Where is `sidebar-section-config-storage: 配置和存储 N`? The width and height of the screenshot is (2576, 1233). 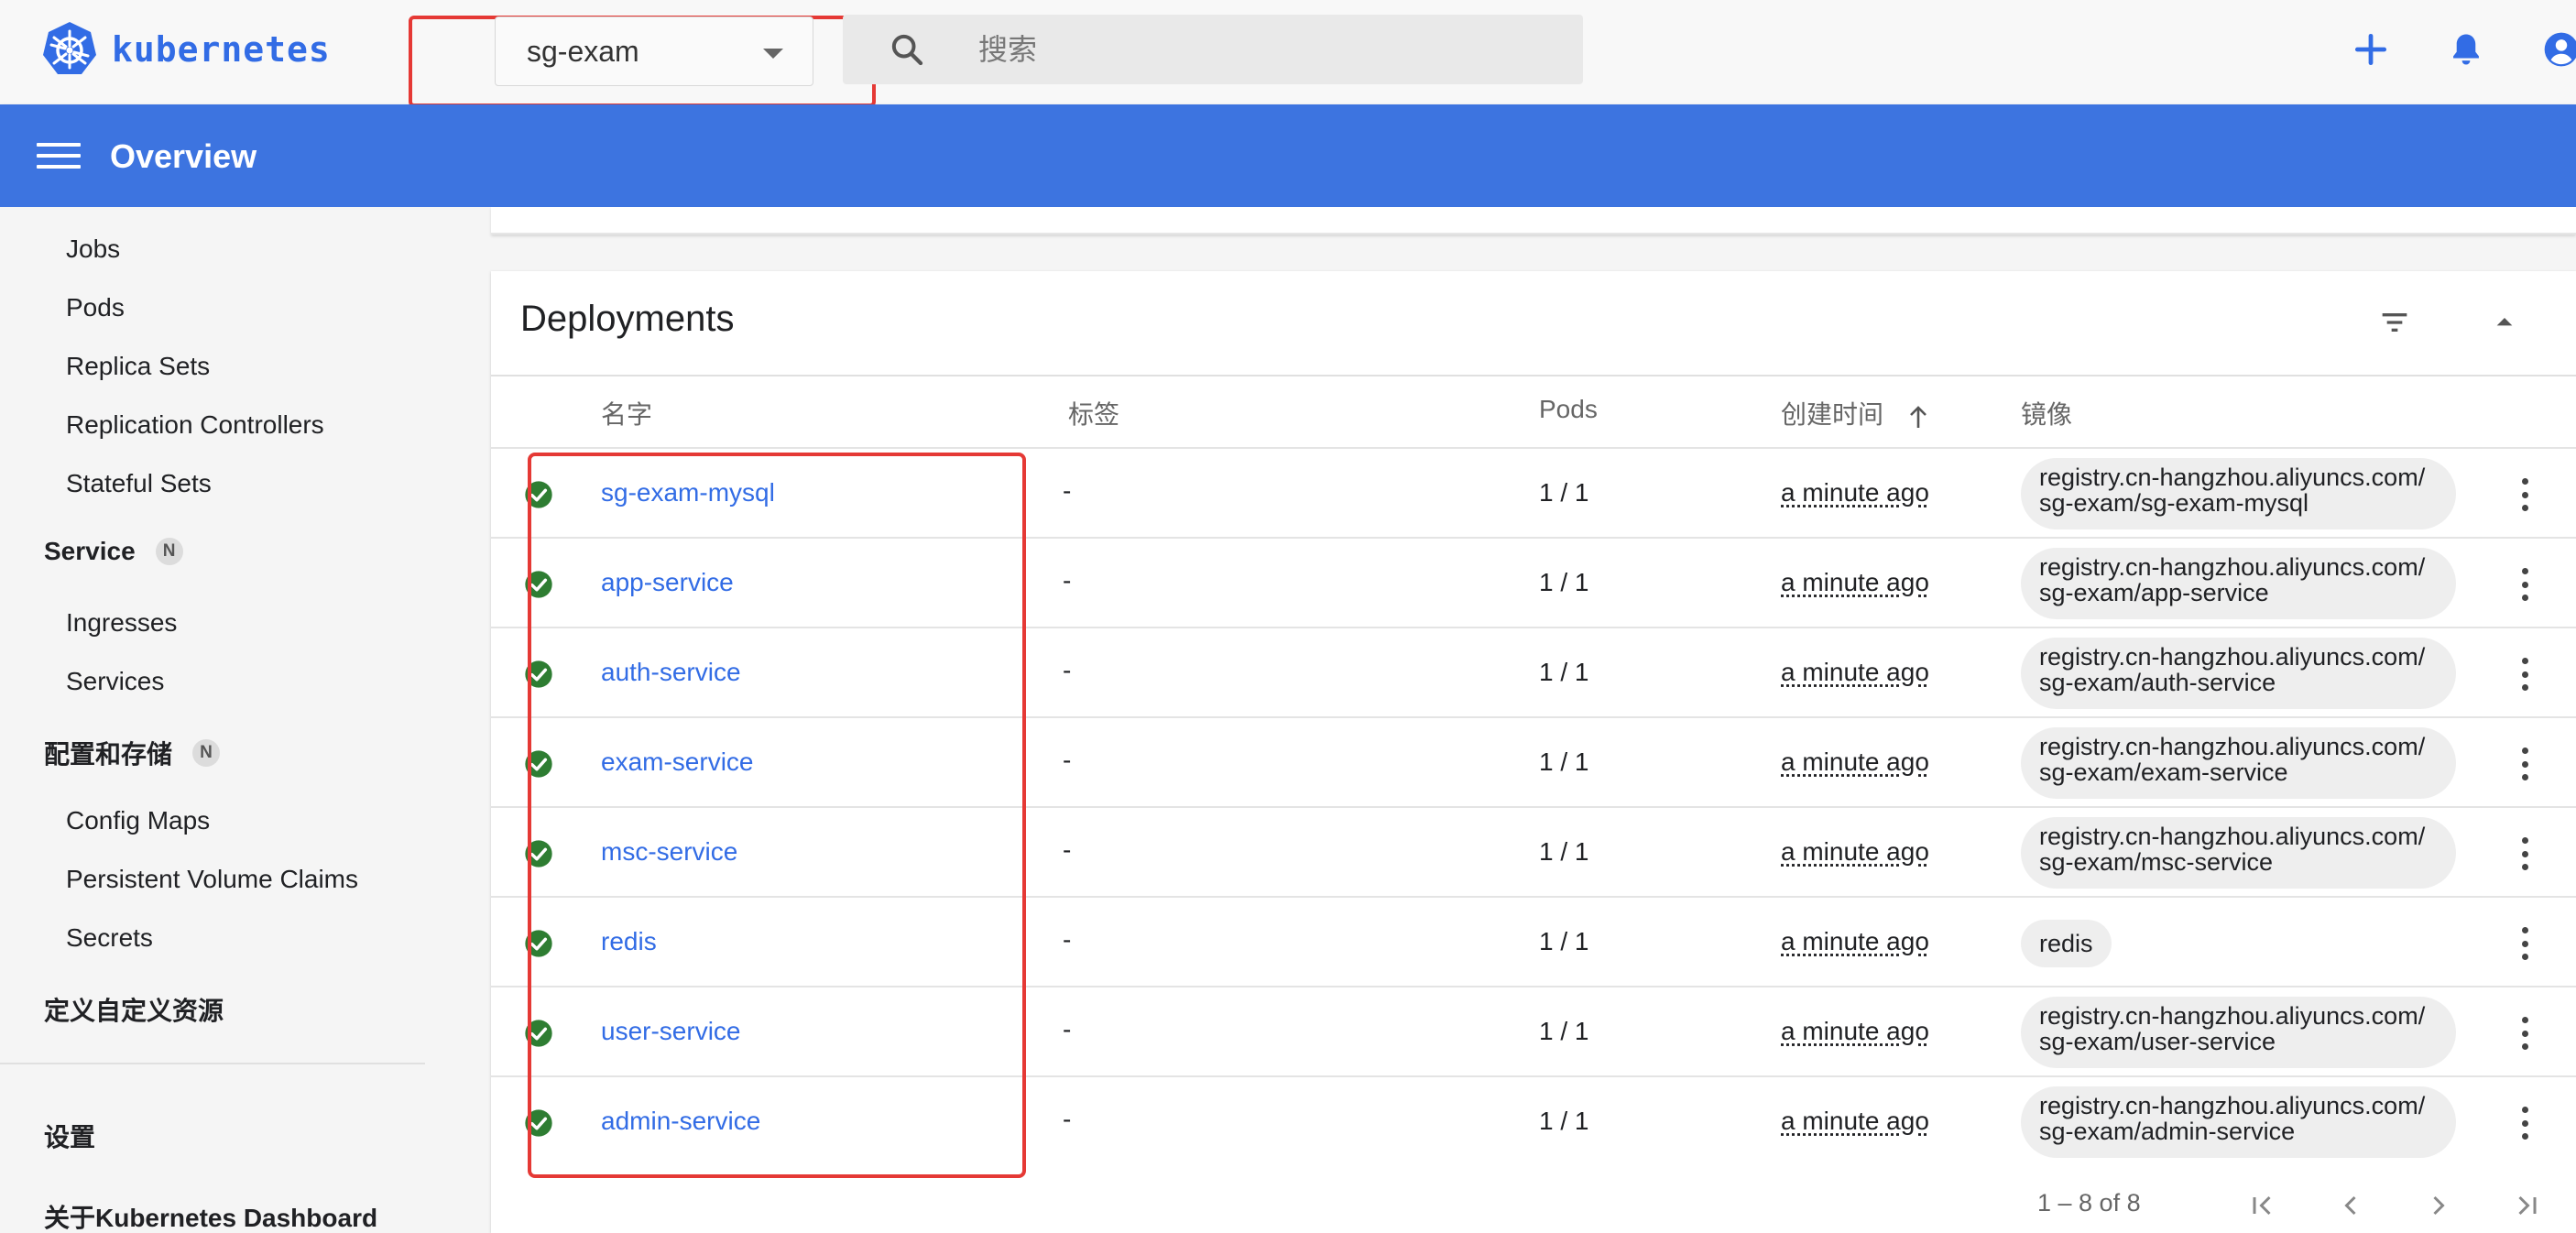 sidebar-section-config-storage: 配置和存储 N is located at coordinates (132, 753).